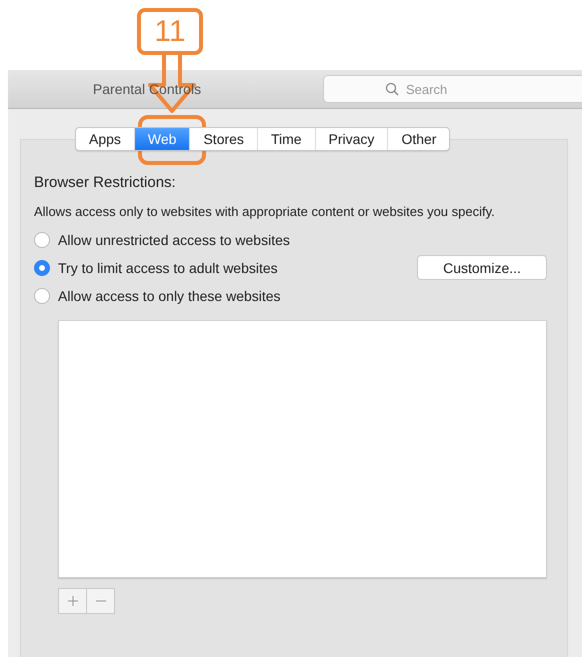  What do you see at coordinates (285, 139) in the screenshot?
I see `tab: Time` at bounding box center [285, 139].